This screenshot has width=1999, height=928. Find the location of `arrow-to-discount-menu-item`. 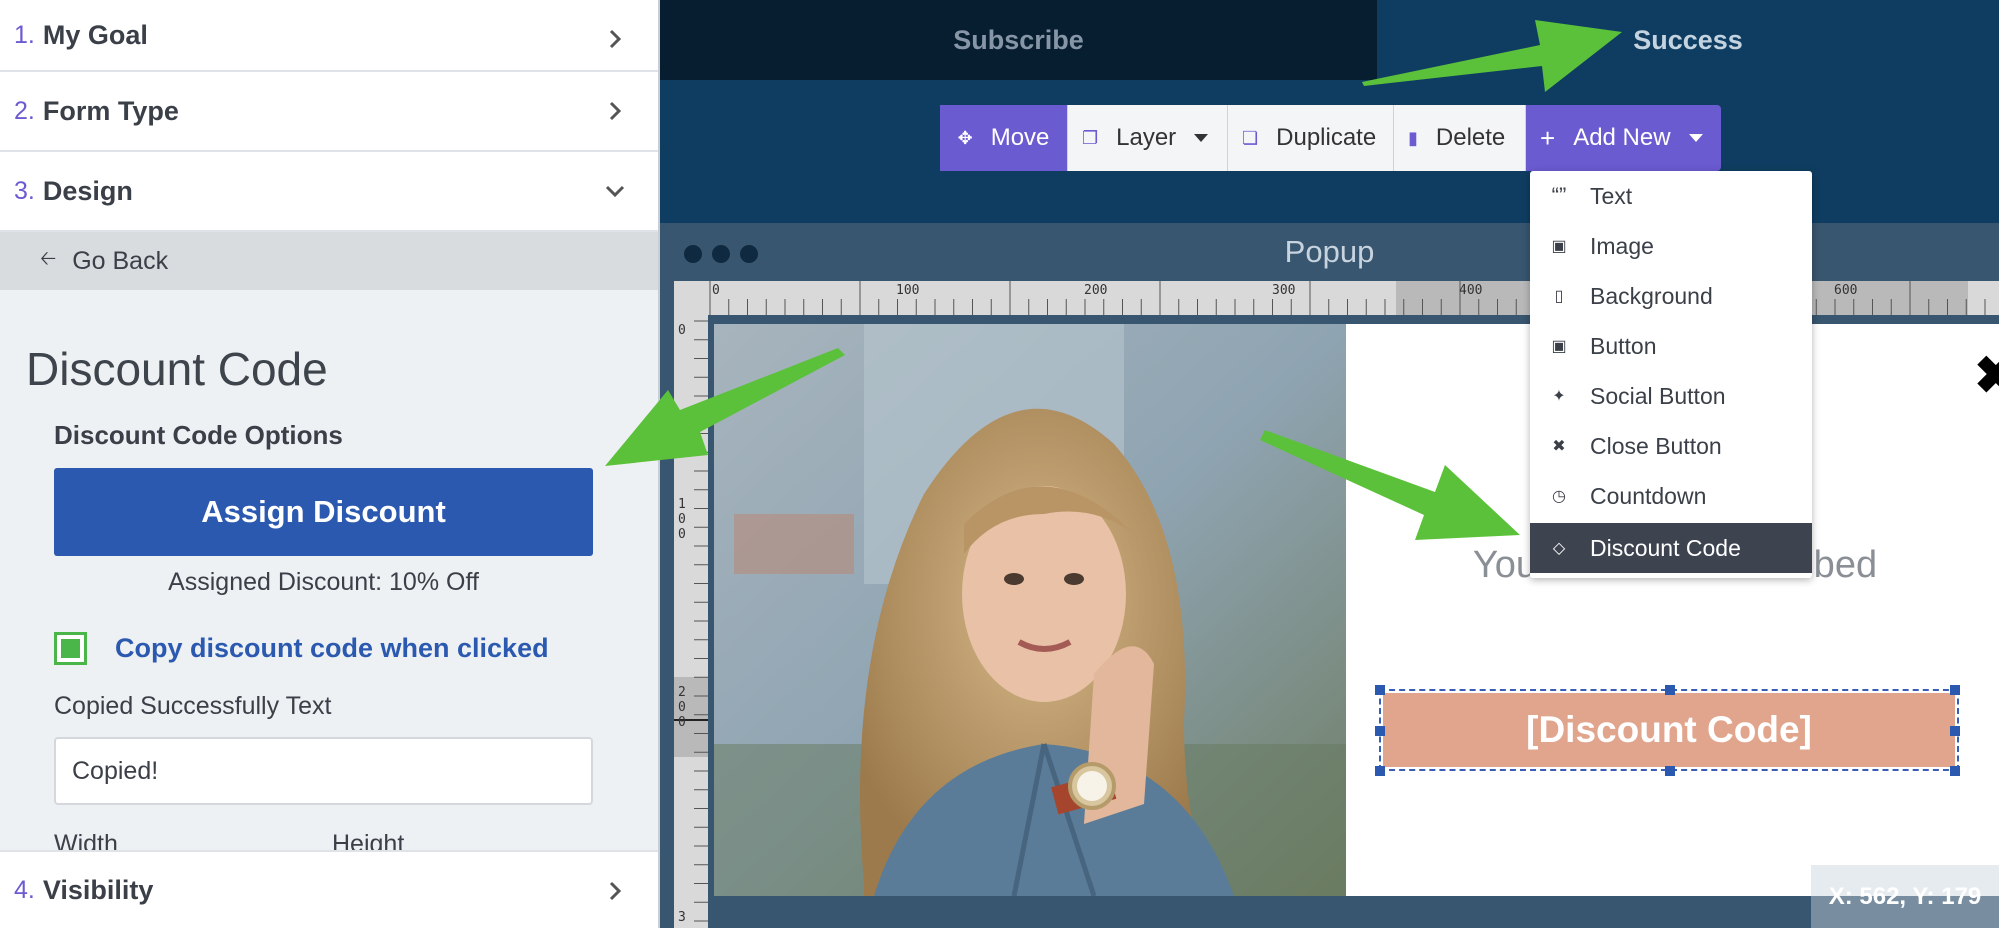

arrow-to-discount-menu-item is located at coordinates (1390, 485).